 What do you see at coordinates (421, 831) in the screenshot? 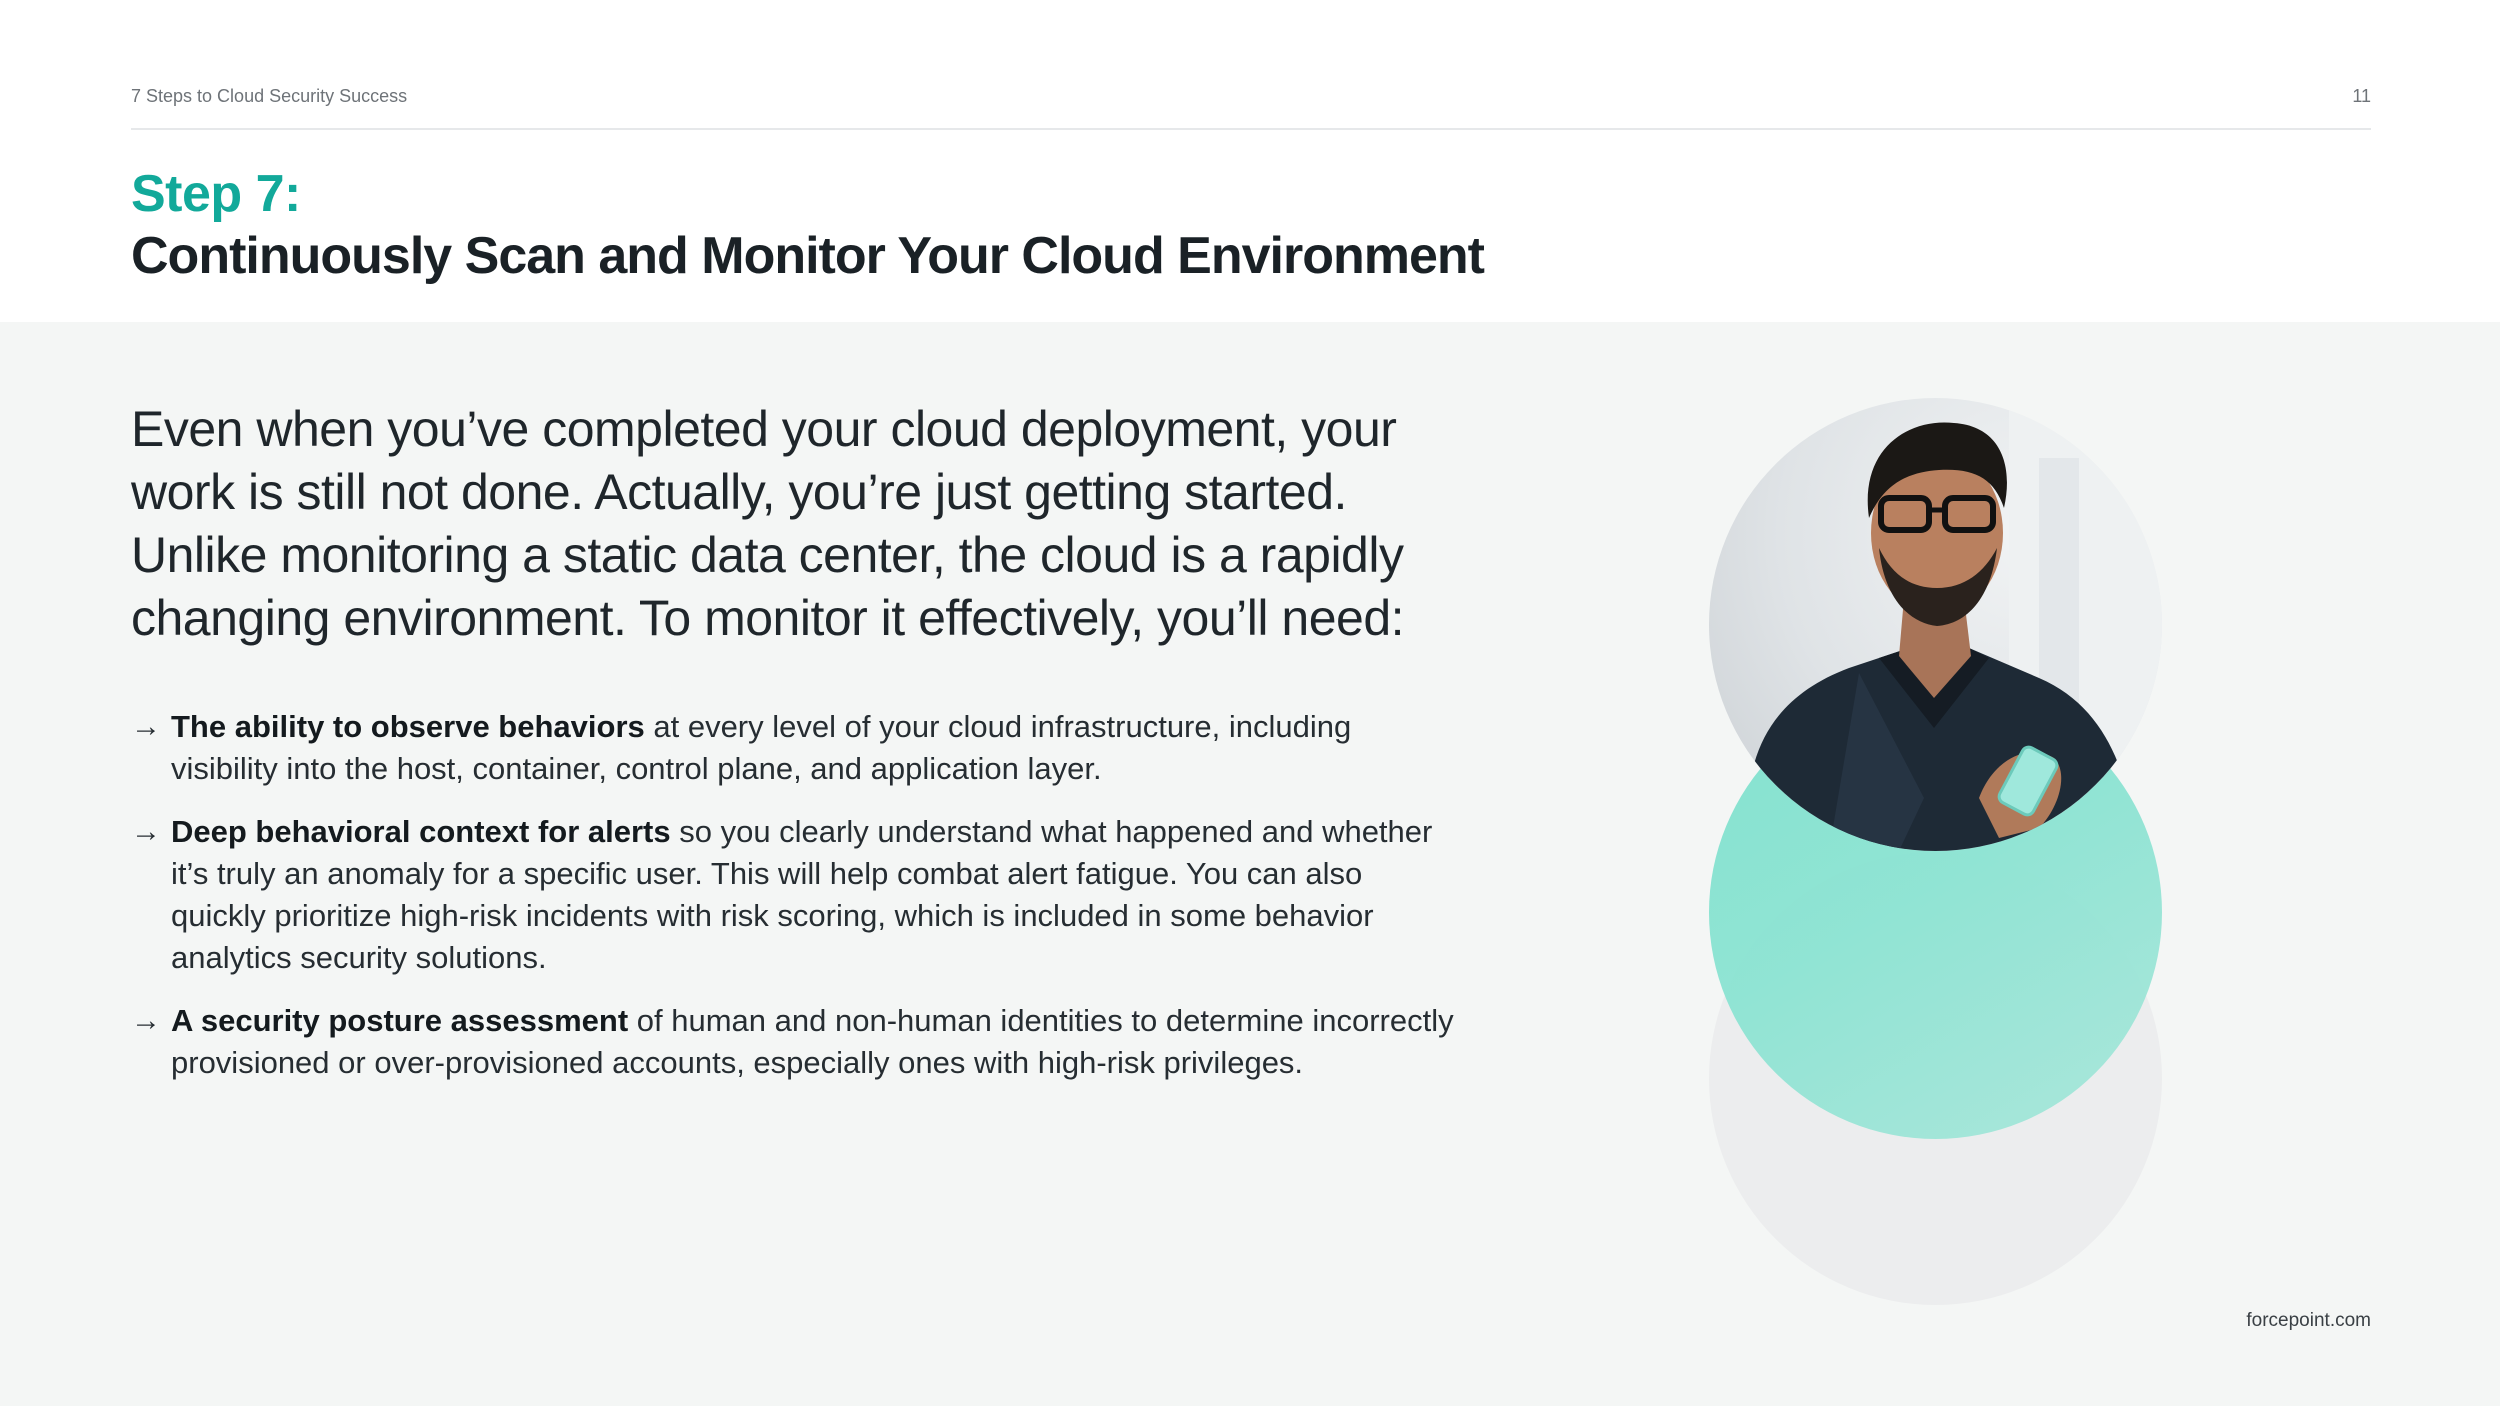
I see `bullet-emphasis: Deep behavioral context for alerts` at bounding box center [421, 831].